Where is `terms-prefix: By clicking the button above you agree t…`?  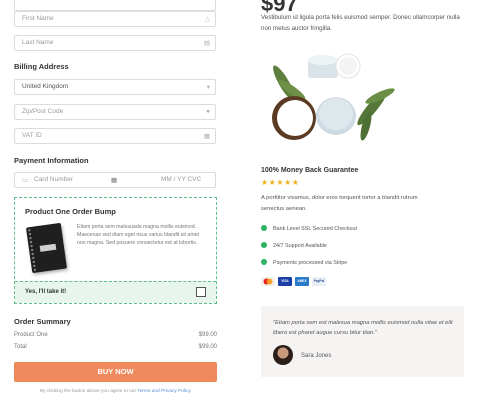
terms-prefix: By clicking the button above you agree t… is located at coordinates (89, 391).